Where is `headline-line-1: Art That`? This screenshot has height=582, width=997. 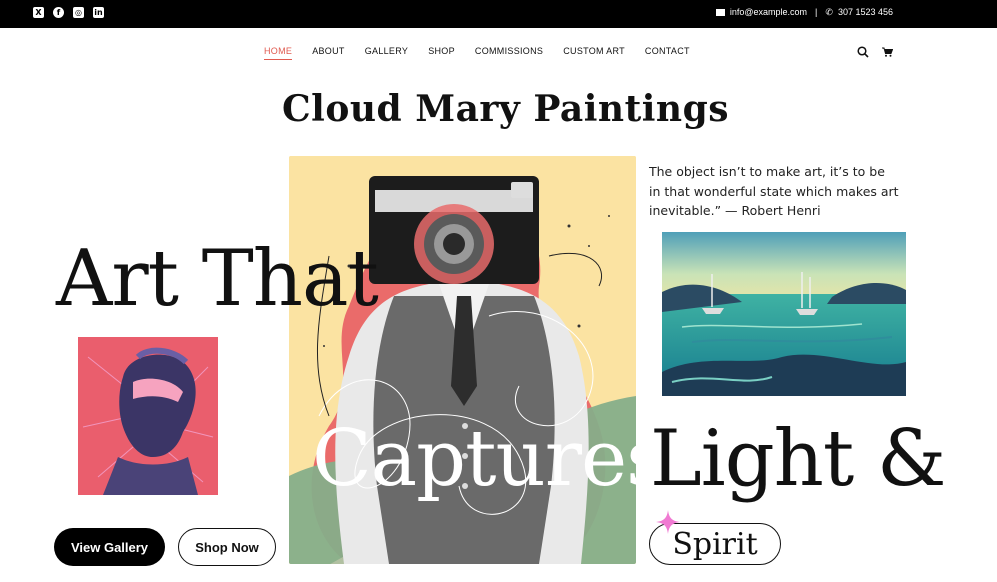 headline-line-1: Art That is located at coordinates (217, 279).